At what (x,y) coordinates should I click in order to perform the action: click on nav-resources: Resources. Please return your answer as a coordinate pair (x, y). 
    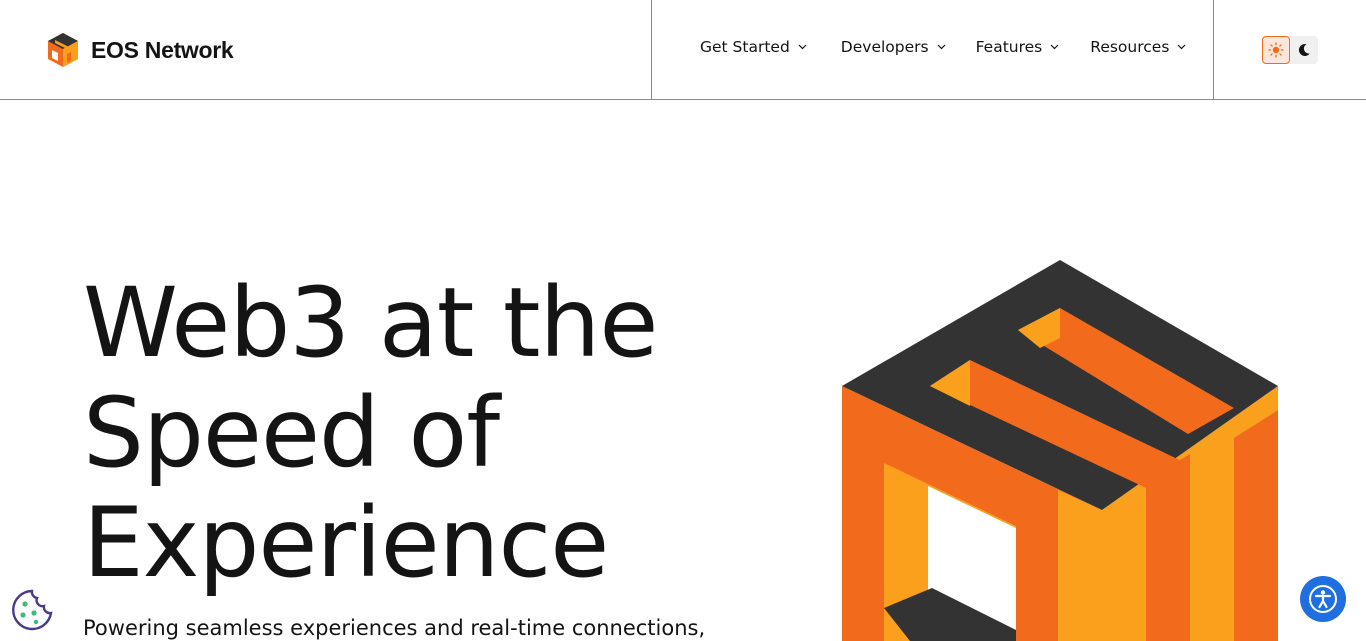
    Looking at the image, I should click on (1138, 47).